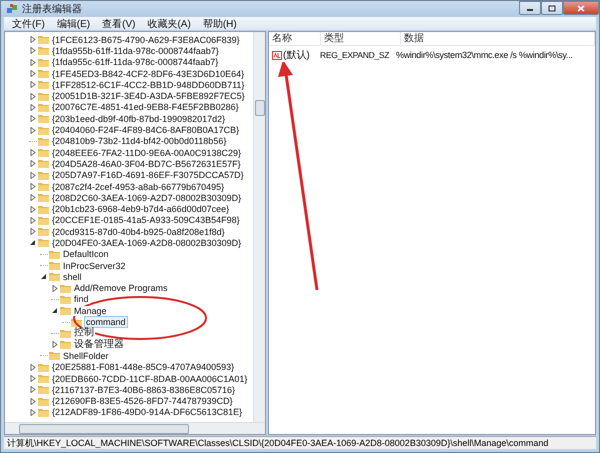 This screenshot has width=600, height=453. I want to click on minimize-button, so click(530, 8).